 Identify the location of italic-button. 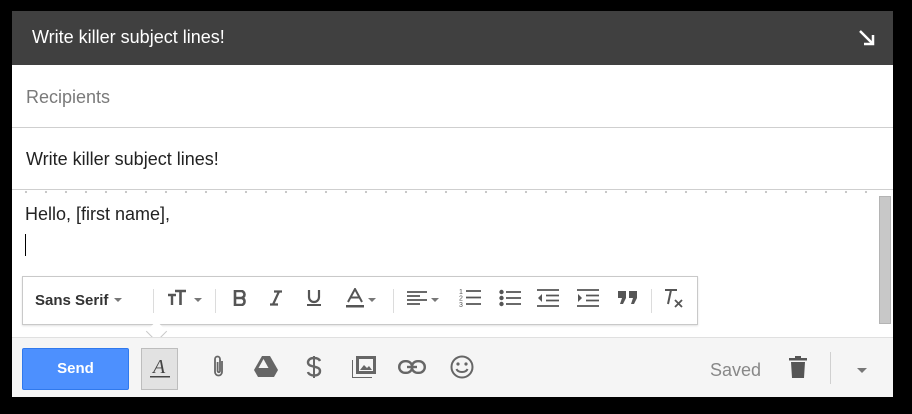
(276, 300).